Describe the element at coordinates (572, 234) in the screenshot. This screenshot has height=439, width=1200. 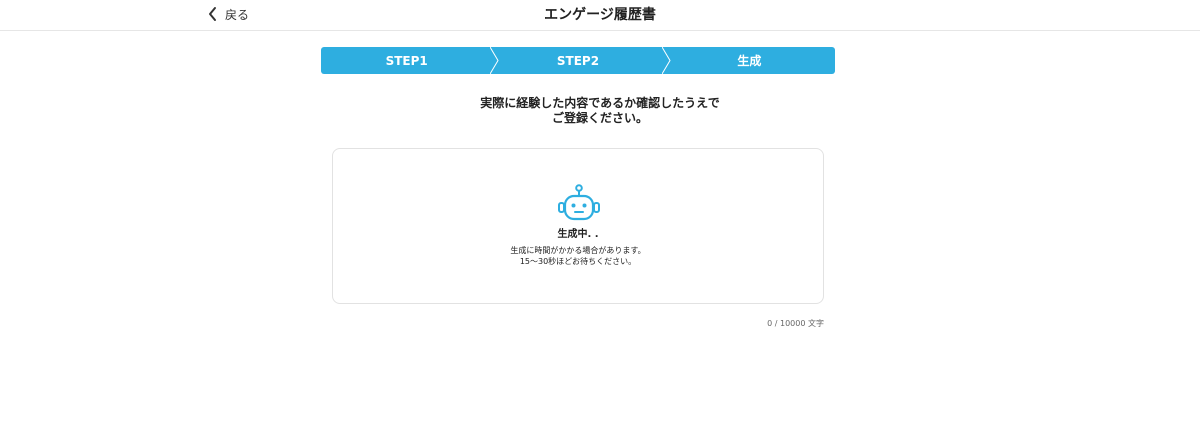
I see `generating-label: 生成中` at that location.